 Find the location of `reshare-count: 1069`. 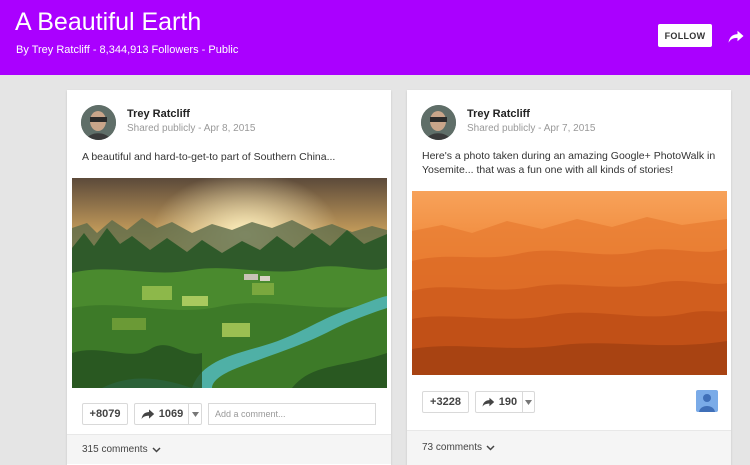

reshare-count: 1069 is located at coordinates (171, 414).